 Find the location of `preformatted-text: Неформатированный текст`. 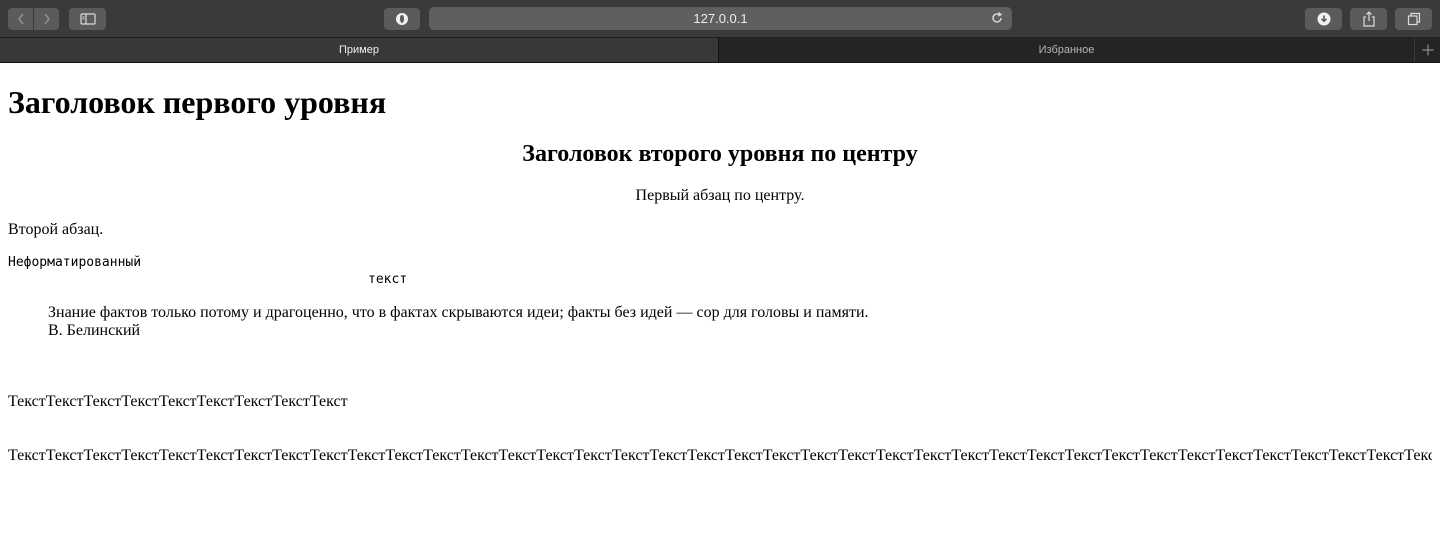

preformatted-text: Неформатированный текст is located at coordinates (208, 271).